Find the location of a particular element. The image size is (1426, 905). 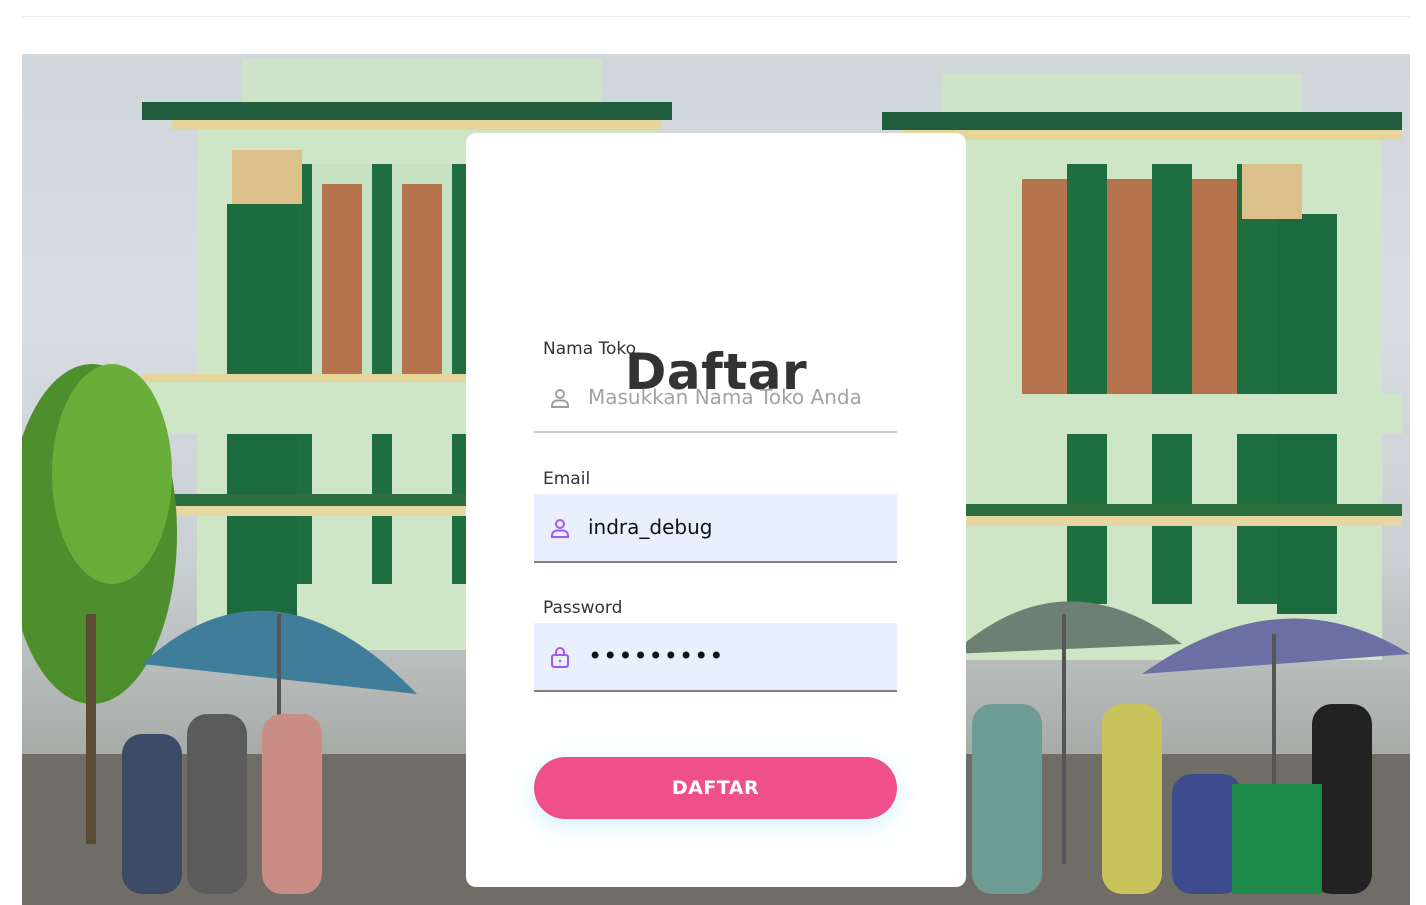

lock-icon is located at coordinates (560, 657).